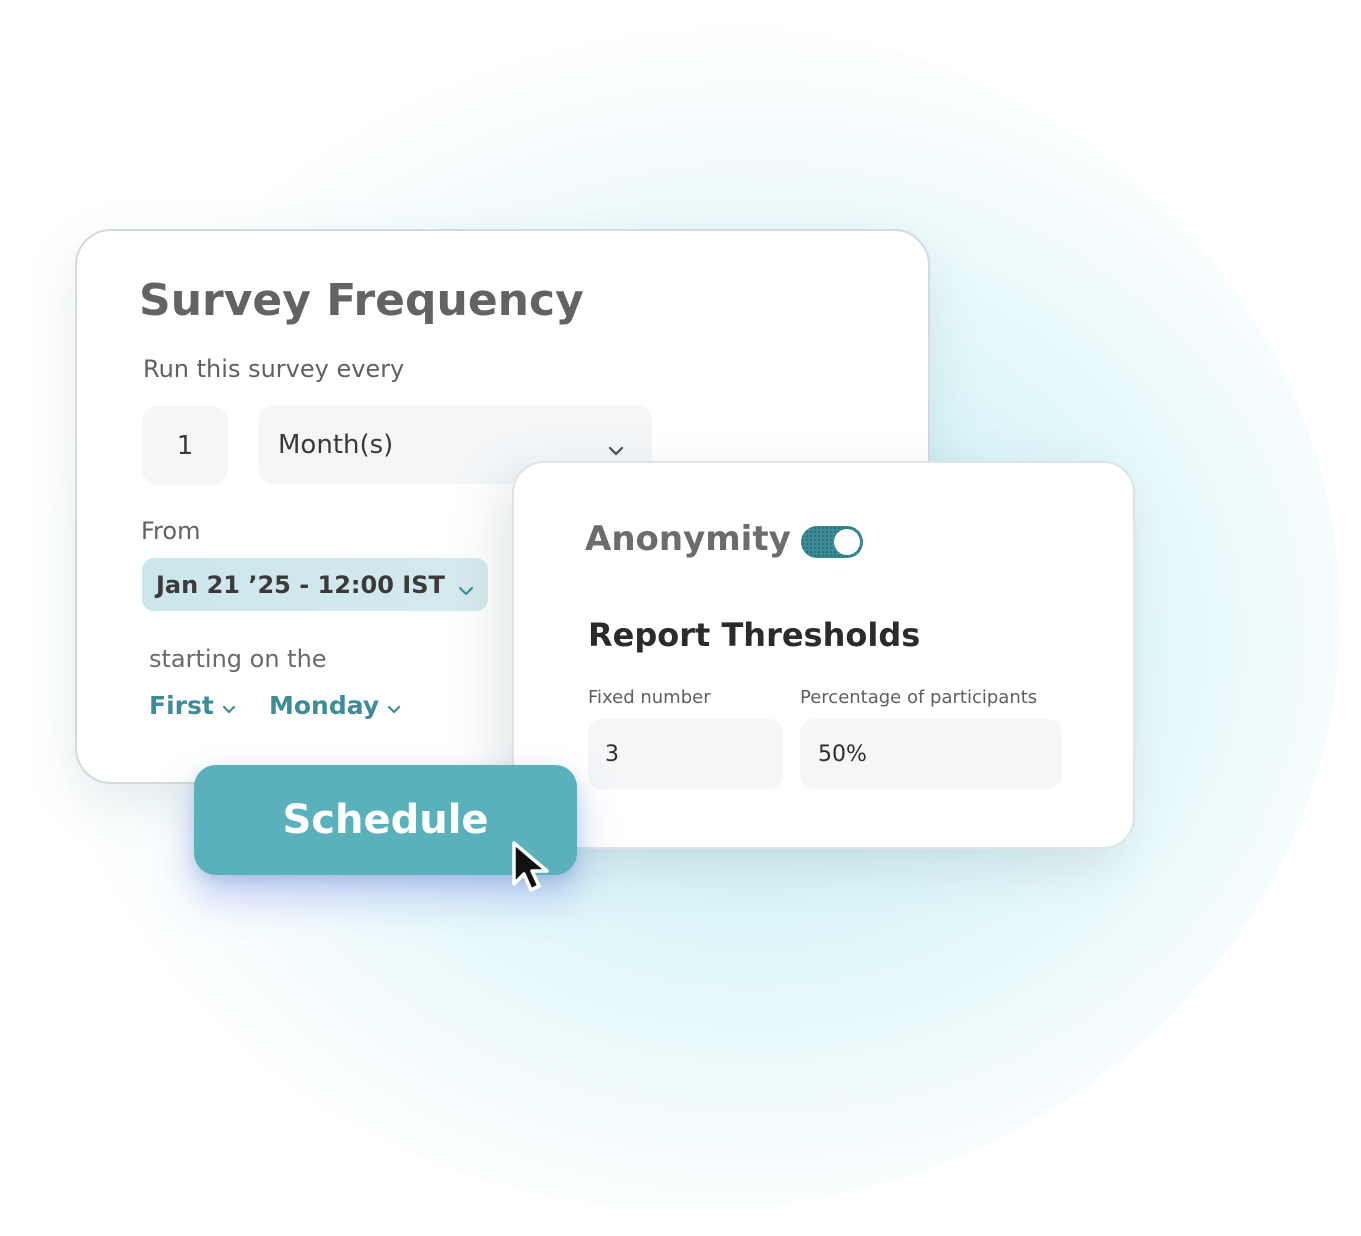 The height and width of the screenshot is (1236, 1361). I want to click on mouse-pointer-icon, so click(531, 868).